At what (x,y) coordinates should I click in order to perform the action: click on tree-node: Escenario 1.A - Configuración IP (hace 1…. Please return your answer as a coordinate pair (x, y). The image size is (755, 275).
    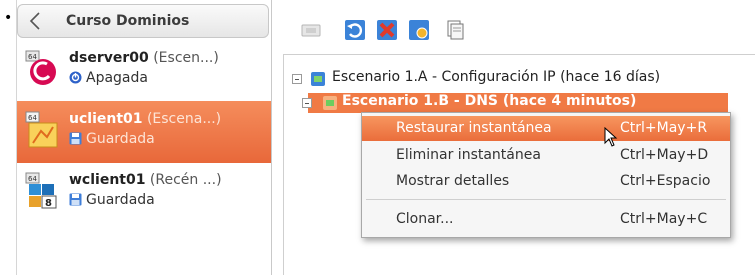
    Looking at the image, I should click on (512, 79).